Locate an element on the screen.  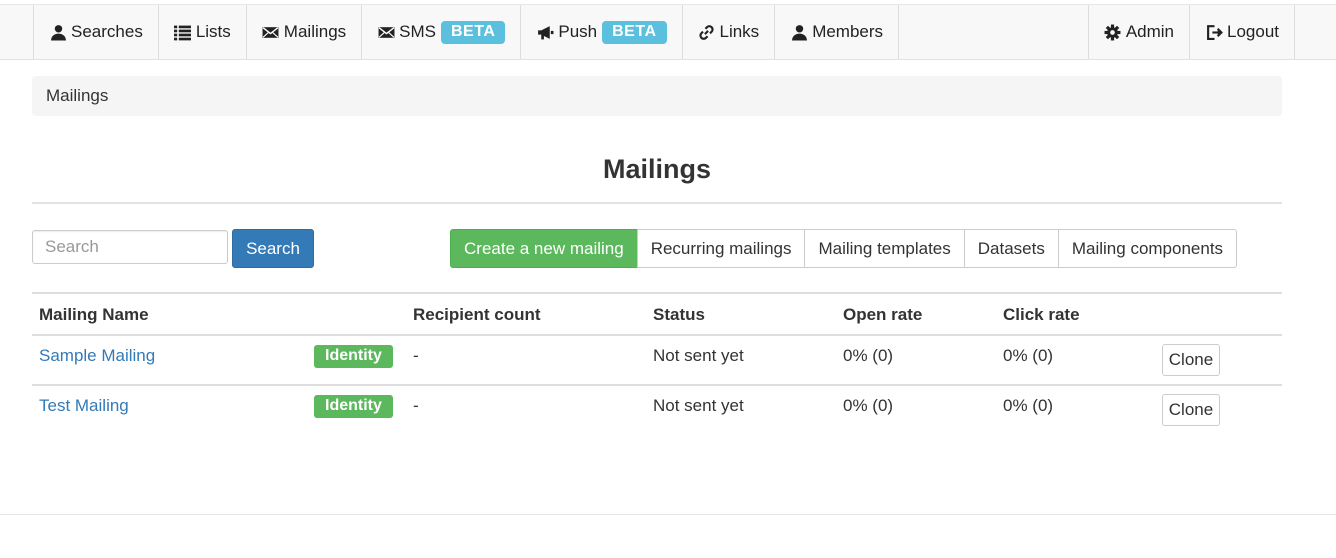
breadcrumb-current: Mailings is located at coordinates (77, 95).